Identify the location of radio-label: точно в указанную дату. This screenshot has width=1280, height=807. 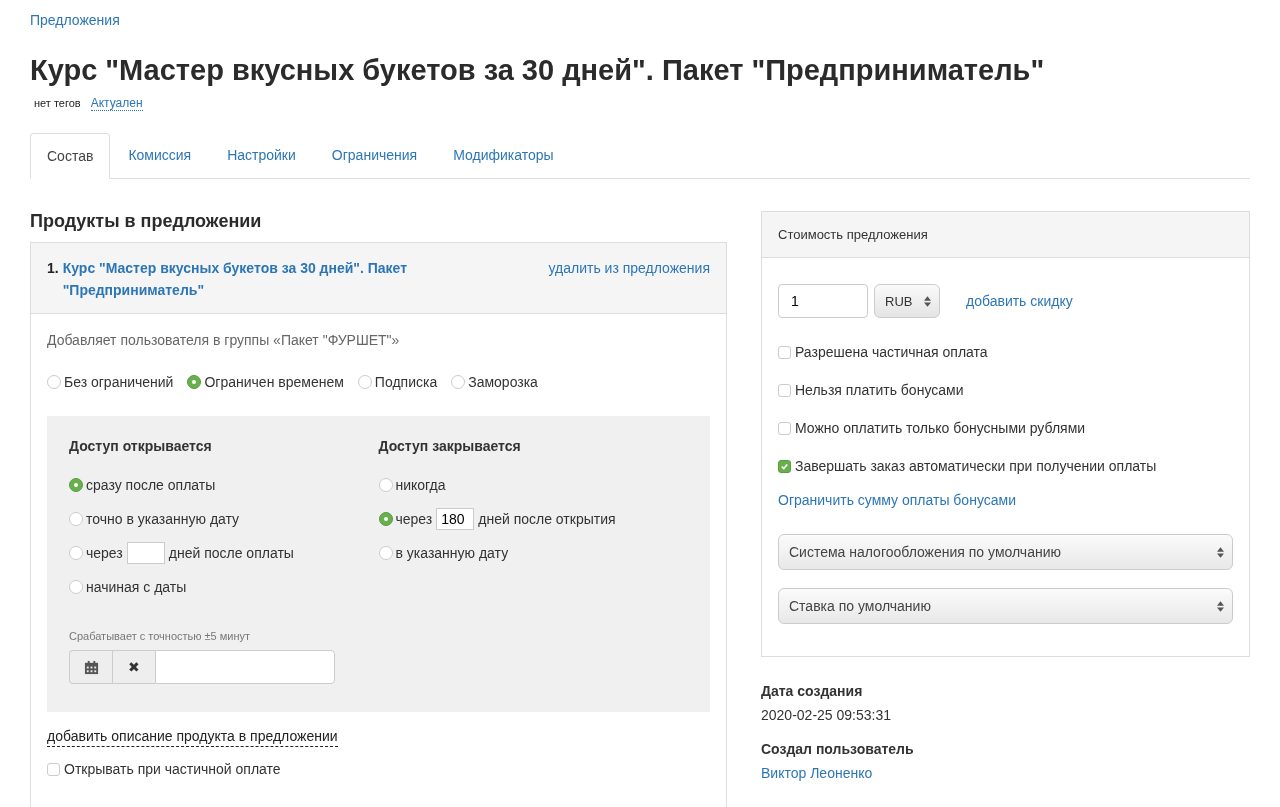
(163, 519).